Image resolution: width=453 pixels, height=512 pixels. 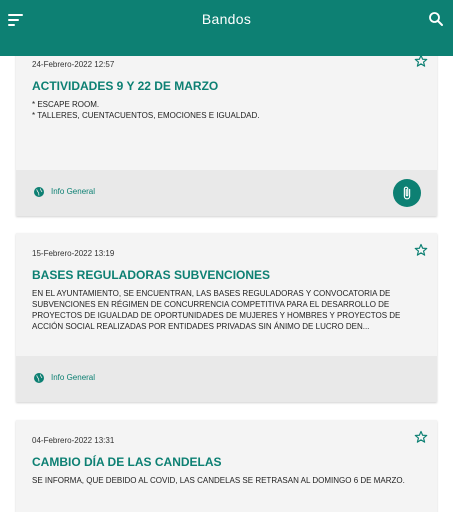 I want to click on attachment-button, so click(x=407, y=193).